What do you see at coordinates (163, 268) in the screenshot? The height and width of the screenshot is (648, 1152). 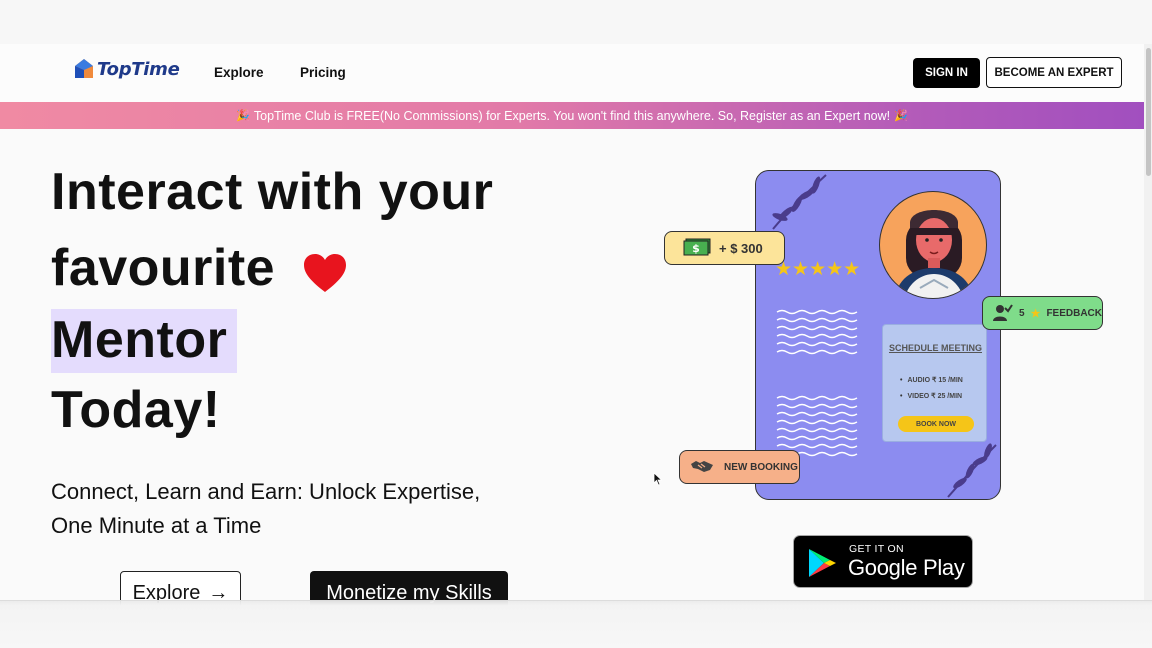 I see `hero-heading-line-2: favourite` at bounding box center [163, 268].